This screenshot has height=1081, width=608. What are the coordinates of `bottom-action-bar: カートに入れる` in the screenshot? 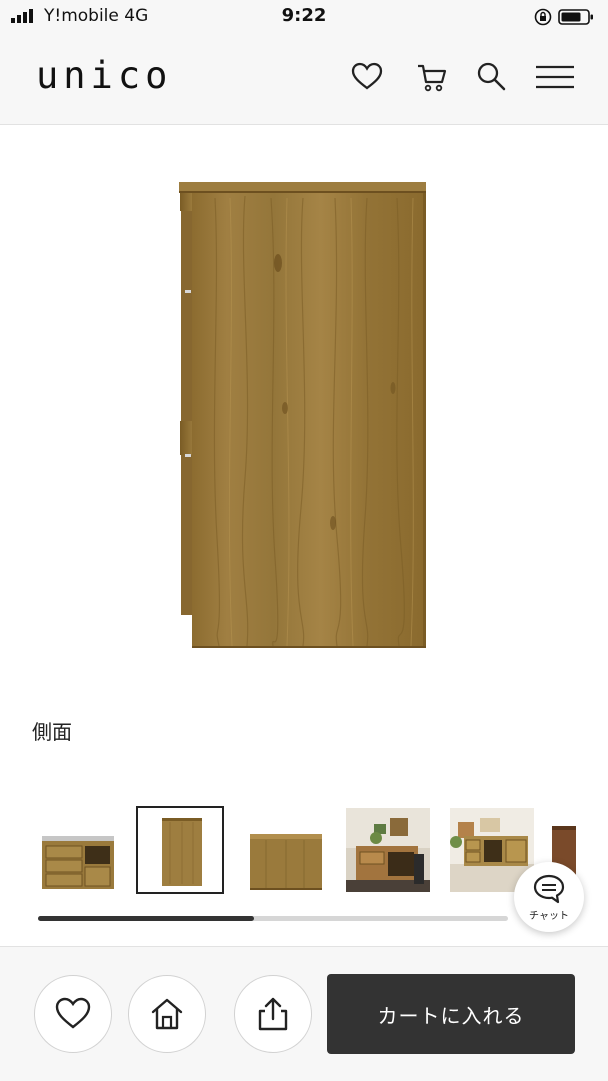 It's located at (304, 1013).